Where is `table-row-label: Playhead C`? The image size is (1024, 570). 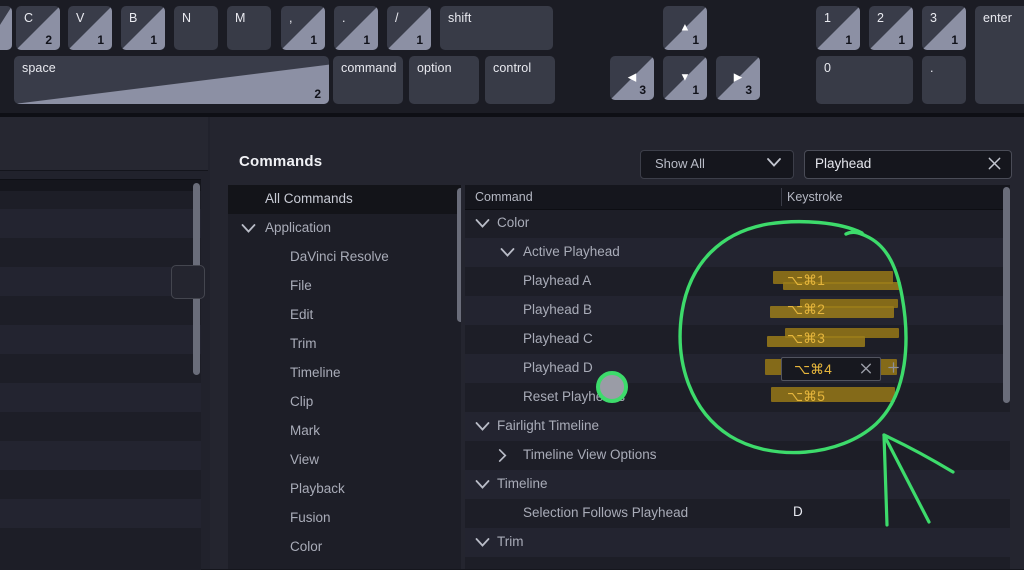 table-row-label: Playhead C is located at coordinates (558, 338).